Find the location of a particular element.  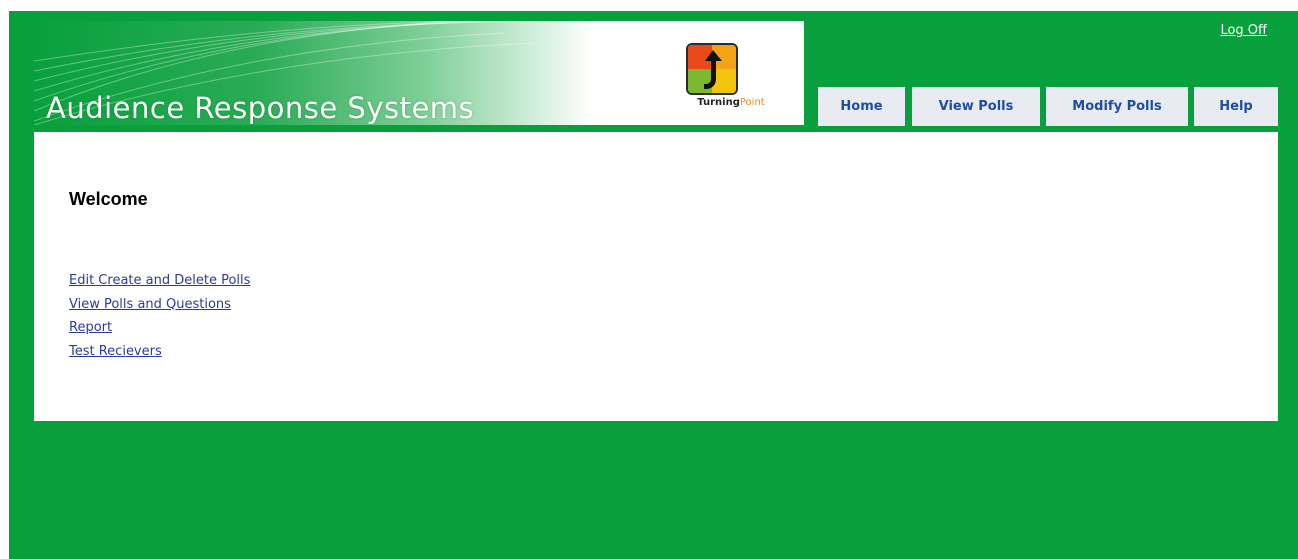

turningpoint-logo-icon is located at coordinates (712, 69).